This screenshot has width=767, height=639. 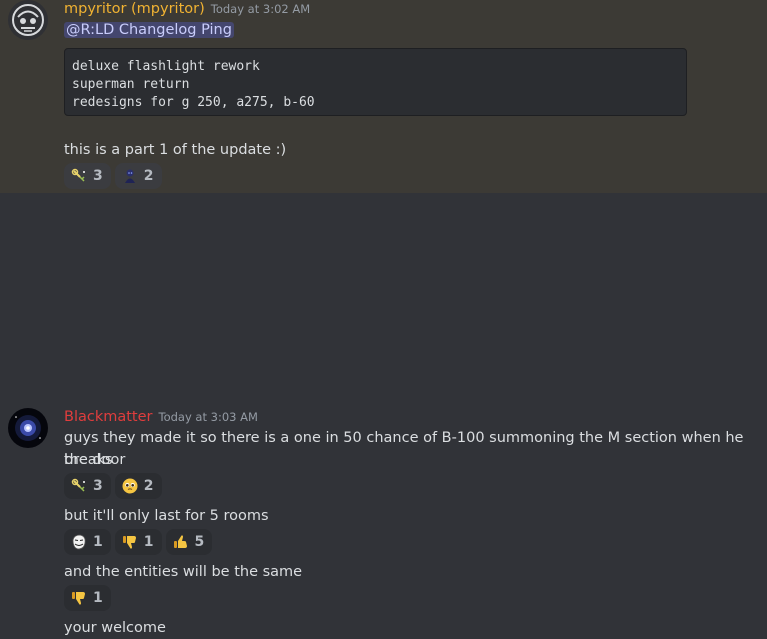 I want to click on reaction-thumbs-up: 5, so click(x=189, y=542).